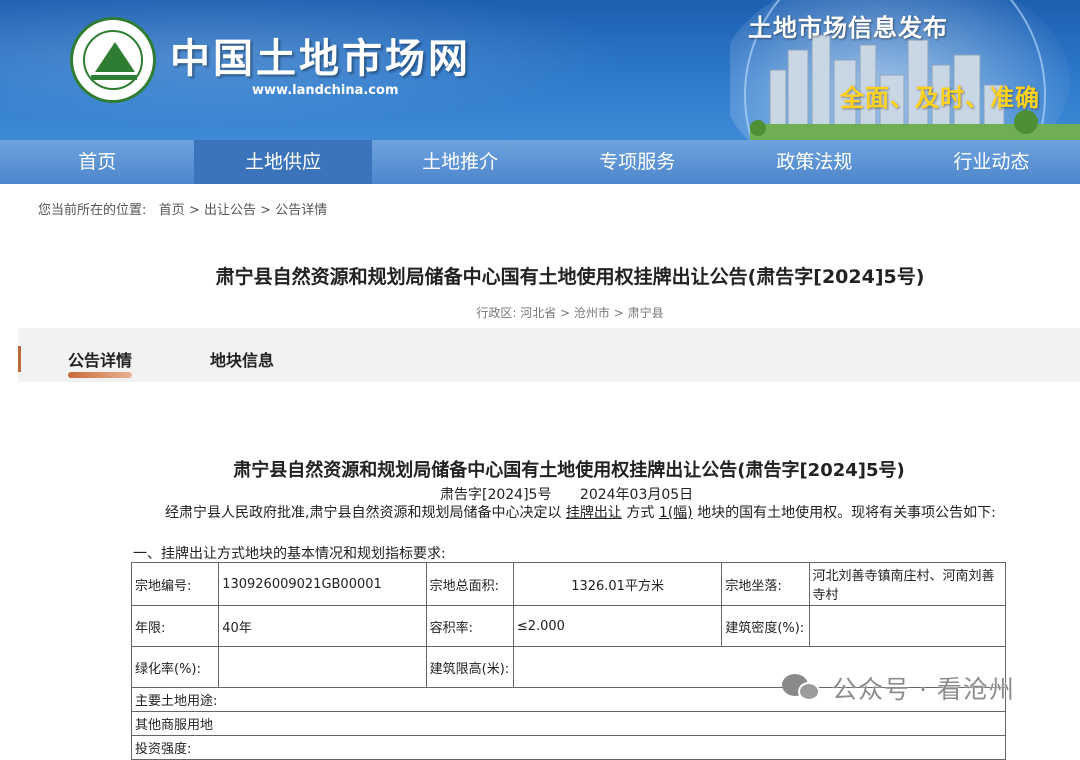  Describe the element at coordinates (814, 162) in the screenshot. I see `nav-item-policy-regulations: 政策法规` at that location.